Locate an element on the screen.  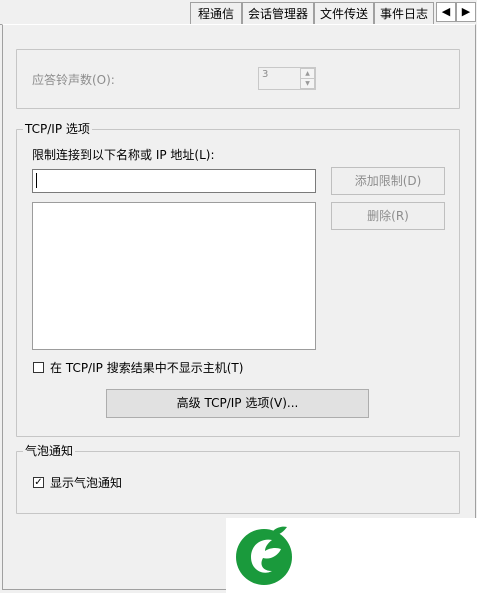
add-restriction-label: 添加限制(D) is located at coordinates (388, 181).